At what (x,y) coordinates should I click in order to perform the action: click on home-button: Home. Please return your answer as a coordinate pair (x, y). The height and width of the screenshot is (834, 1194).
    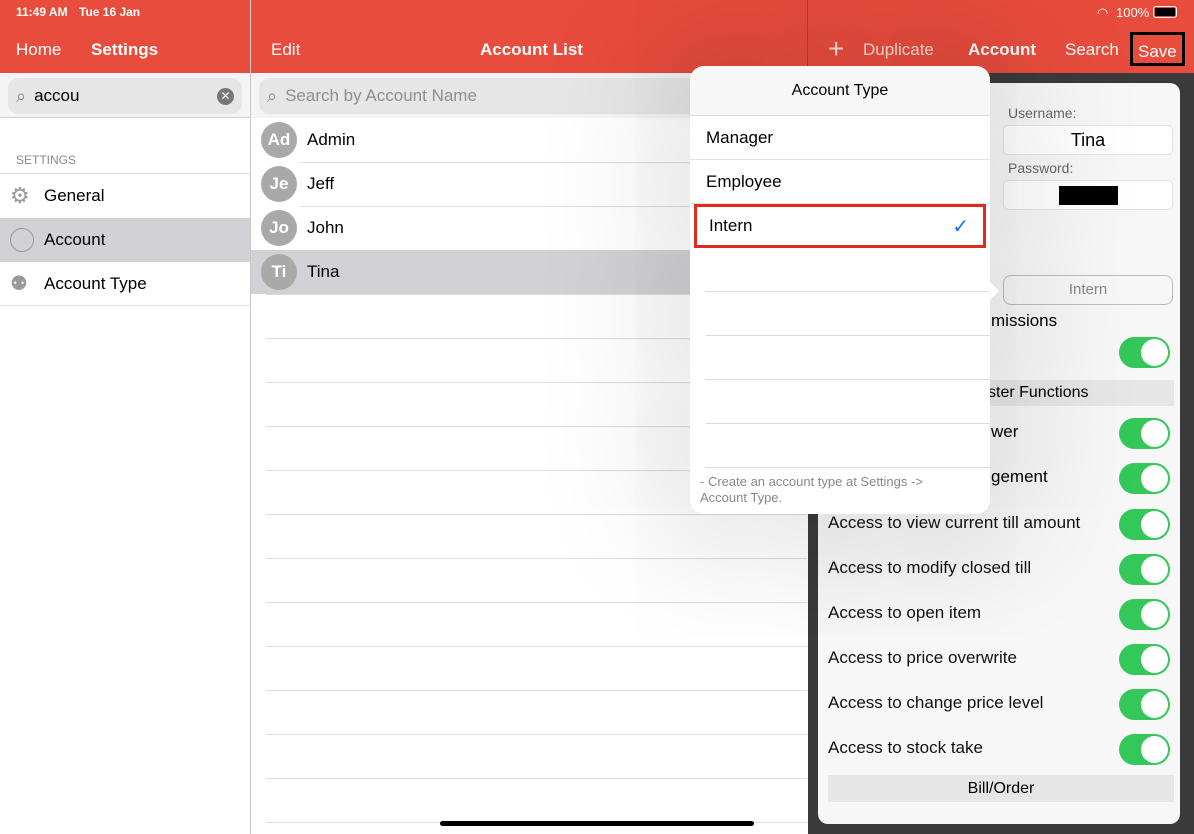
    Looking at the image, I should click on (38, 50).